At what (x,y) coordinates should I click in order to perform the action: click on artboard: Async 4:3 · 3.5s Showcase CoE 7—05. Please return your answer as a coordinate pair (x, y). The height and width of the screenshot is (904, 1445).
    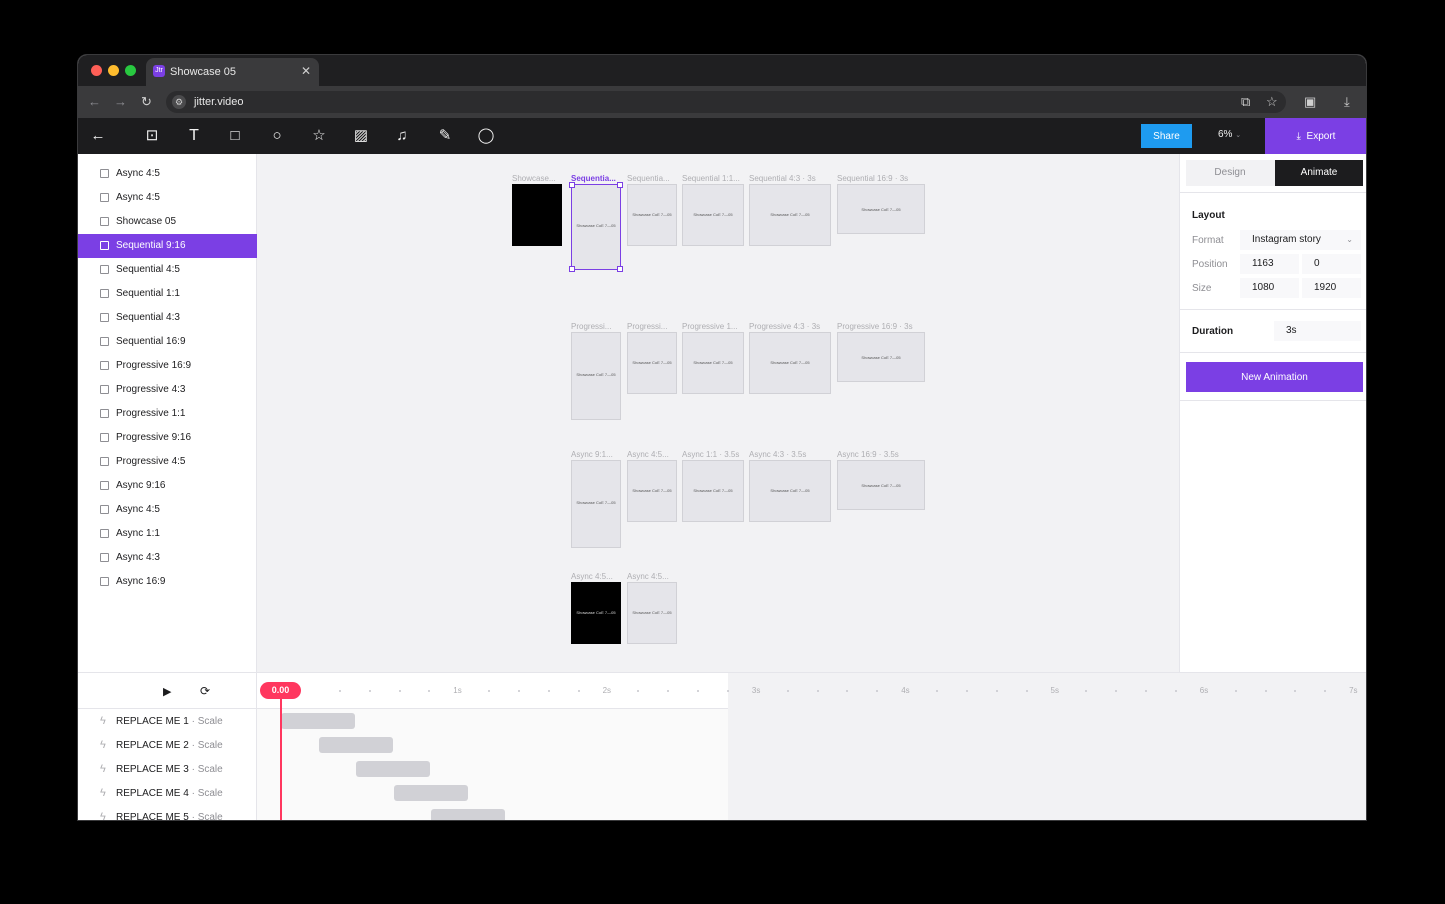
    Looking at the image, I should click on (790, 486).